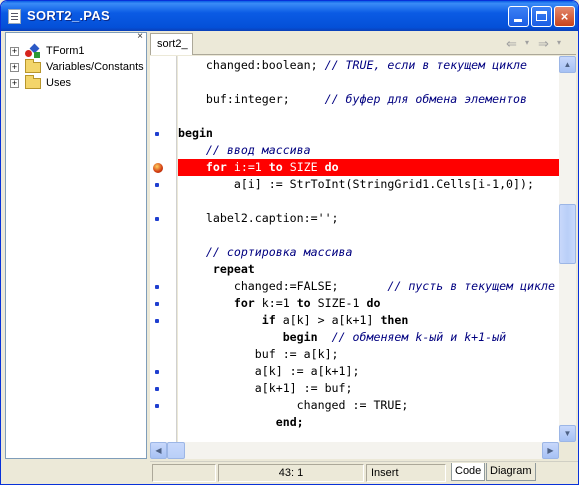 Image resolution: width=579 pixels, height=485 pixels. What do you see at coordinates (368, 422) in the screenshot?
I see `code-line: end;` at bounding box center [368, 422].